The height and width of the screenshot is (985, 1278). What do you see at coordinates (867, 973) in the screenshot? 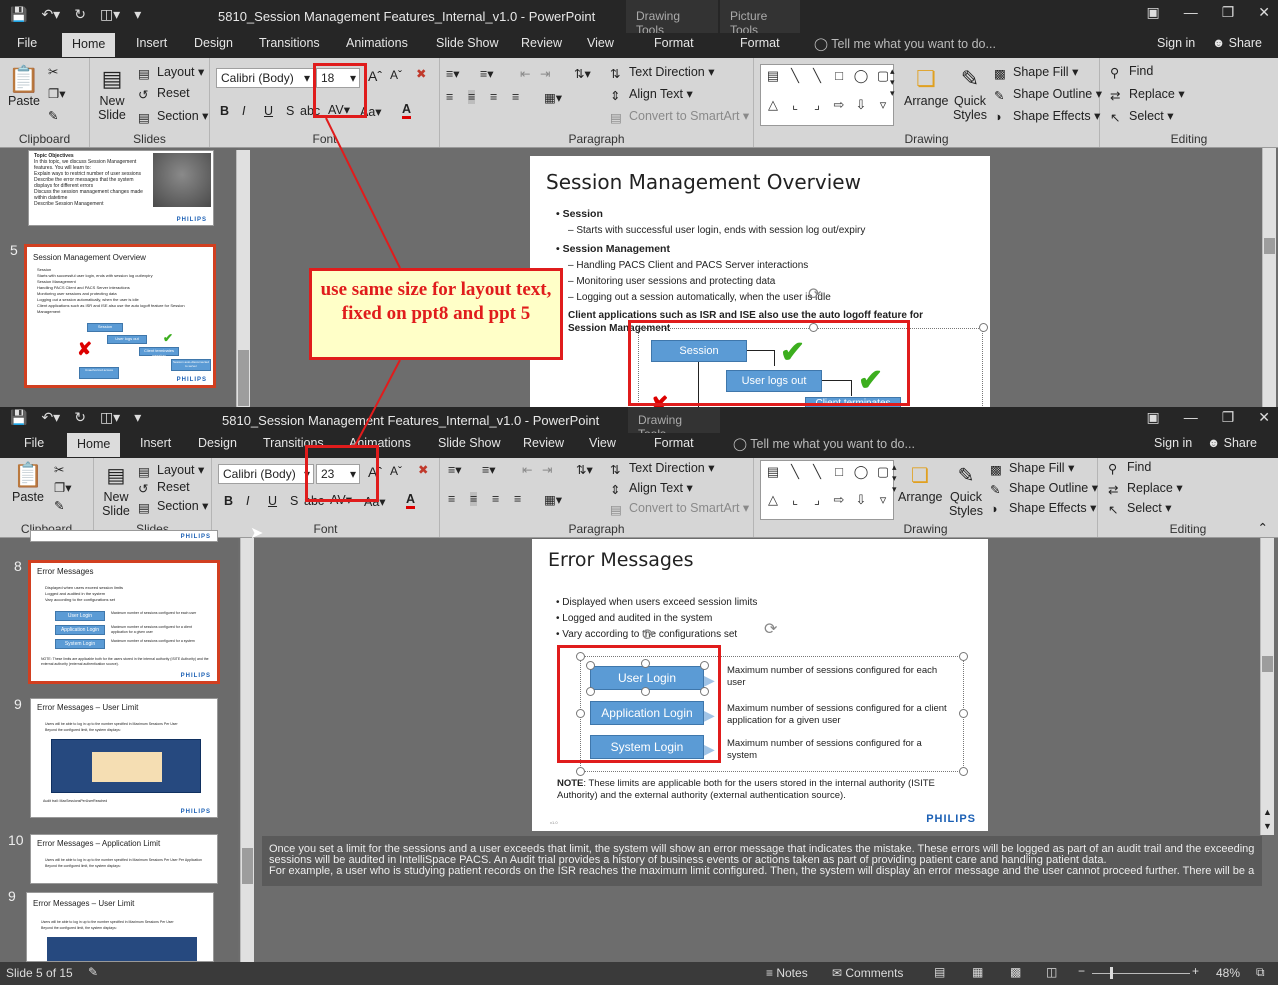
I see `comments-toggle: ✉ Comments` at bounding box center [867, 973].